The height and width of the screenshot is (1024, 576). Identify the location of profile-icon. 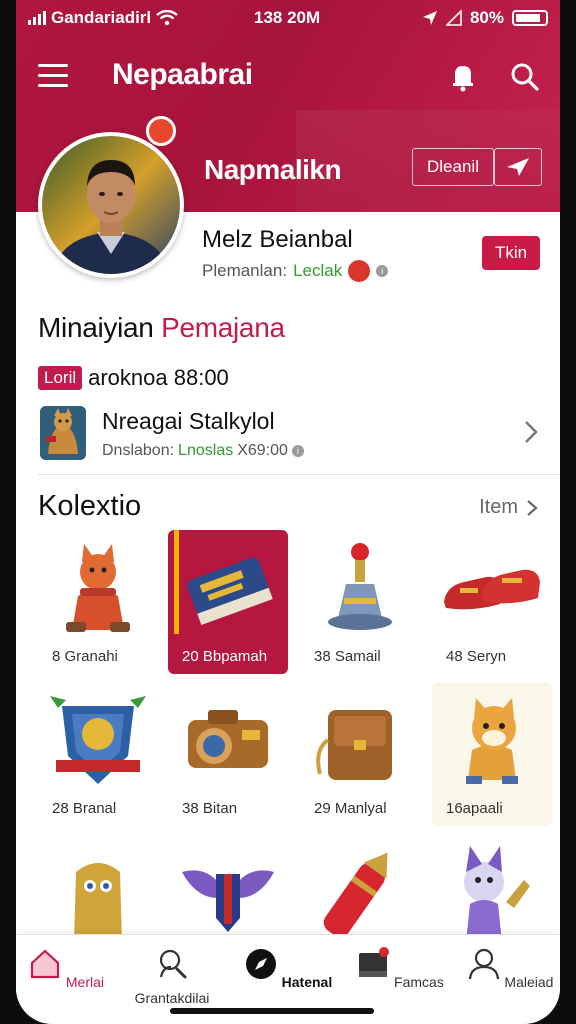
(483, 964).